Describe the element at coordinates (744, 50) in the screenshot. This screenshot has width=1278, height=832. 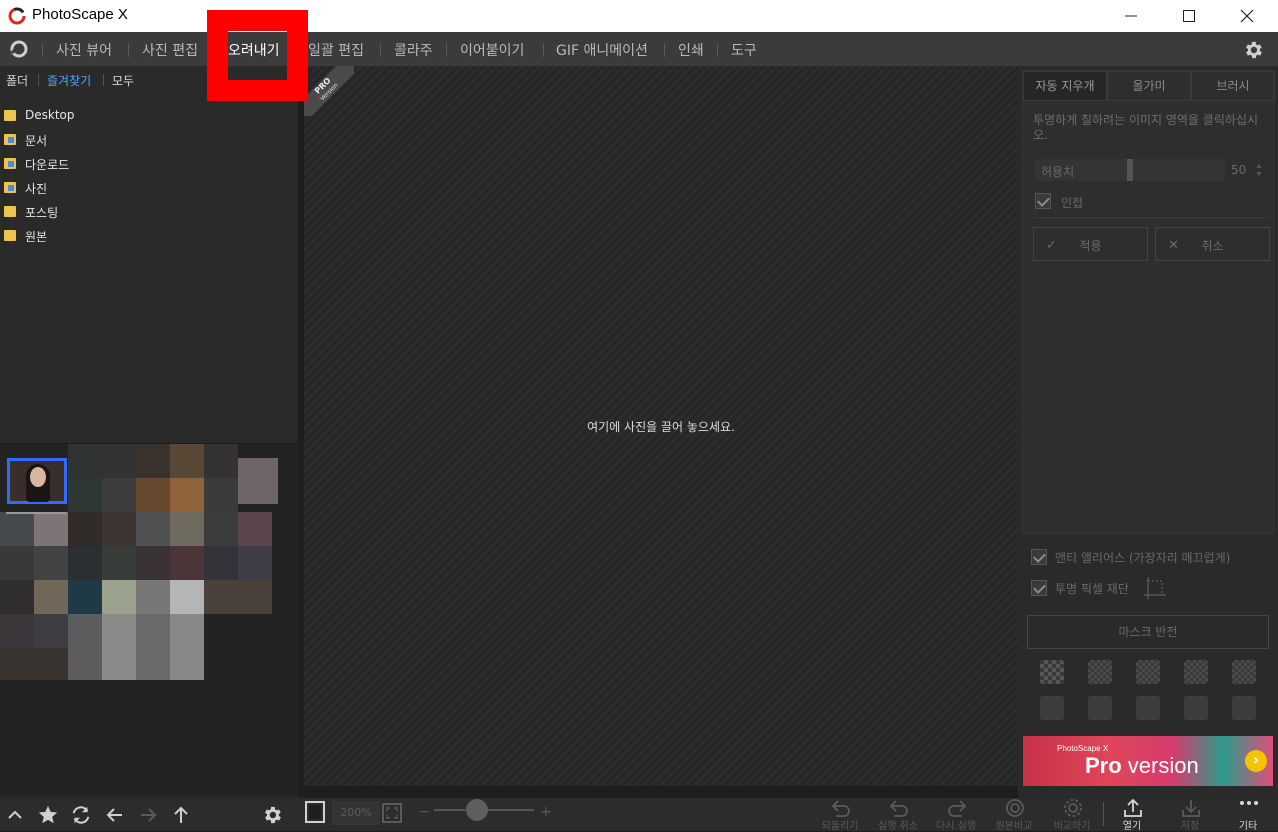
I see `menu-tools: 도구` at that location.